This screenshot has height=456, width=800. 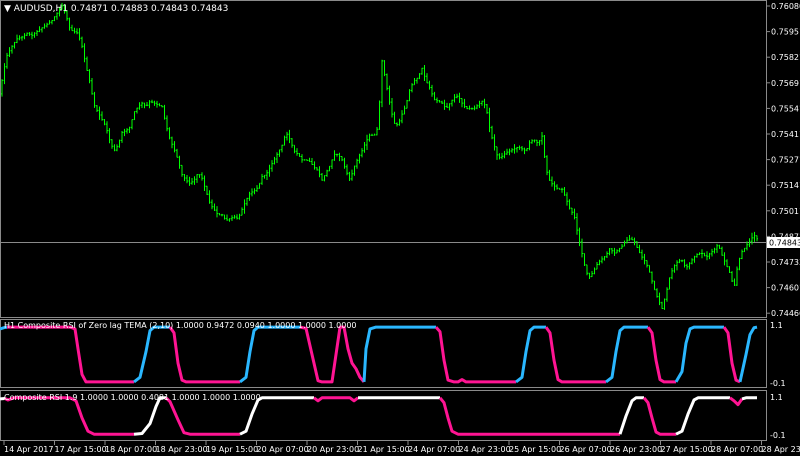 I want to click on price-tick-label: 0.75821, so click(x=785, y=57).